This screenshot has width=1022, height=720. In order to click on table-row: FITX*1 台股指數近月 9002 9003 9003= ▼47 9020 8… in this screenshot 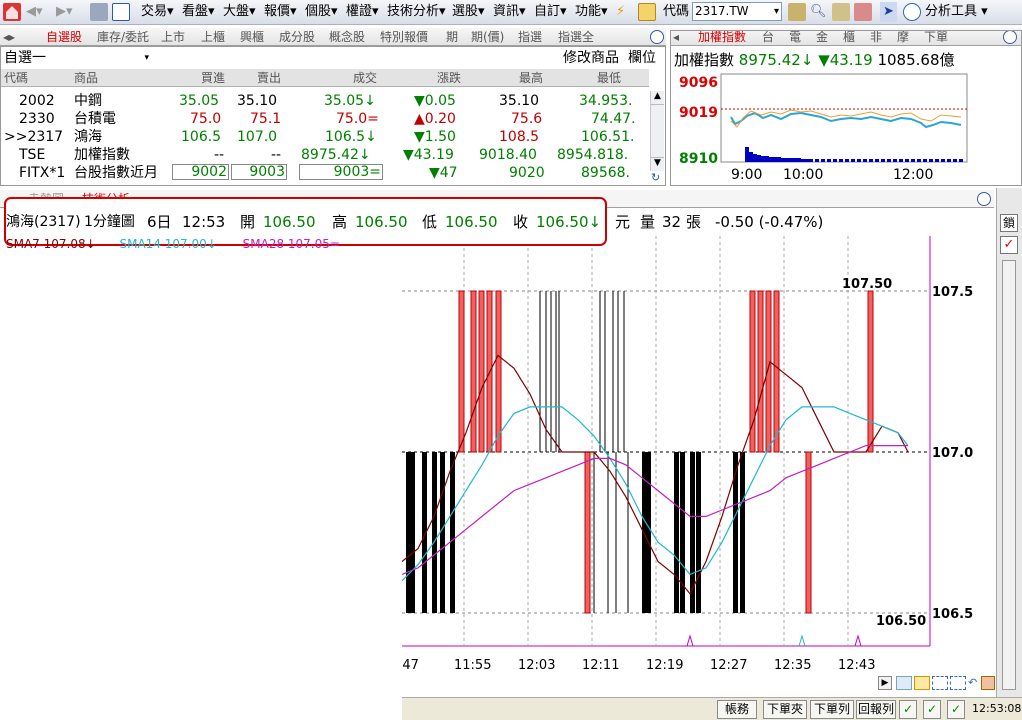, I will do `click(325, 173)`.